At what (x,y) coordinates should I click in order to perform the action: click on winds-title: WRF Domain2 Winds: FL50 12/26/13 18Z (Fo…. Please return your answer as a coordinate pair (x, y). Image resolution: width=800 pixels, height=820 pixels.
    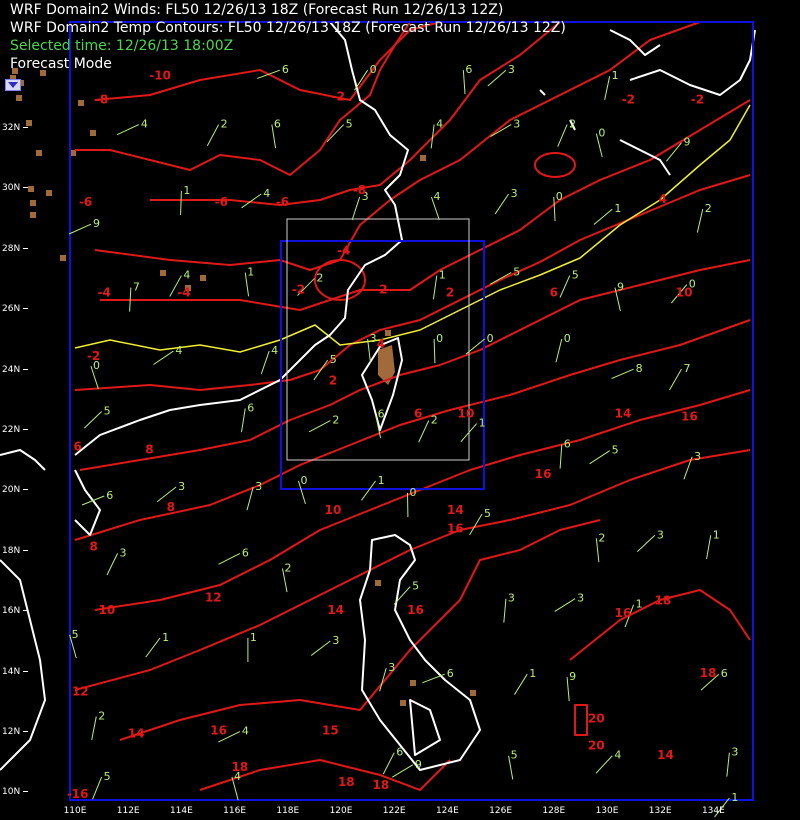
    Looking at the image, I should click on (257, 10).